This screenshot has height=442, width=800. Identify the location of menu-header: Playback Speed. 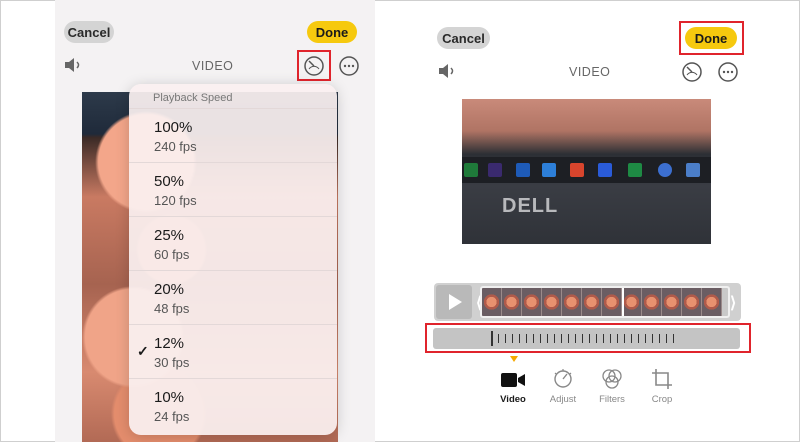
(193, 98).